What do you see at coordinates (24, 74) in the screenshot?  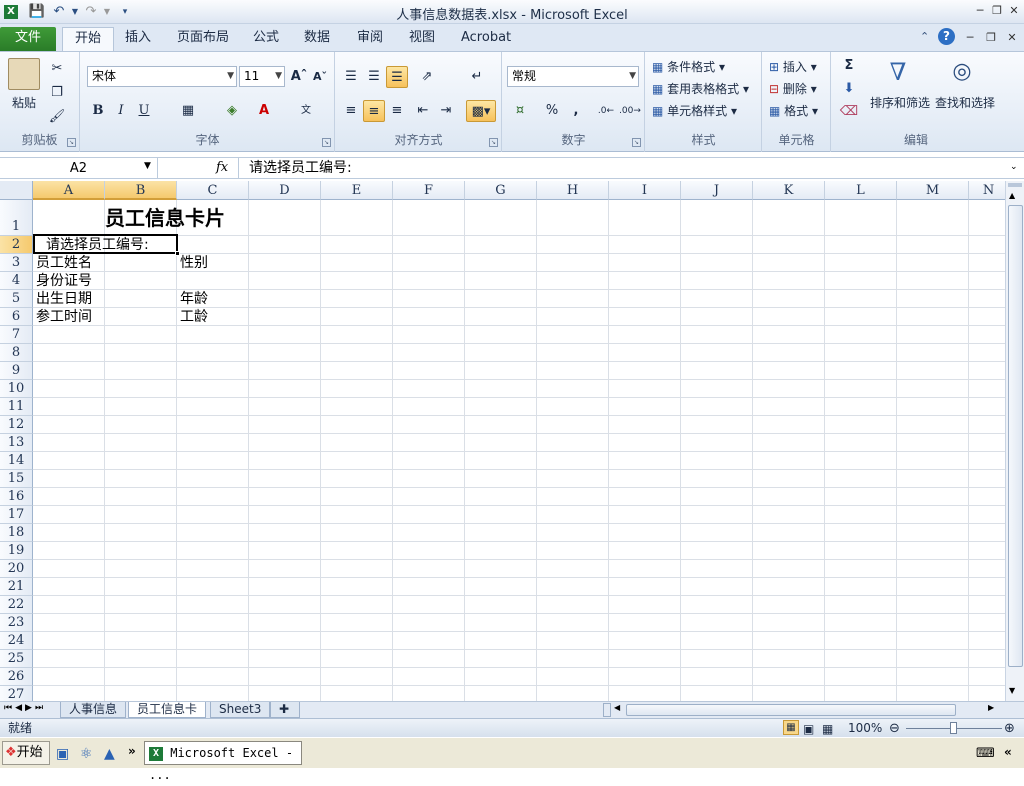 I see `paste-icon` at bounding box center [24, 74].